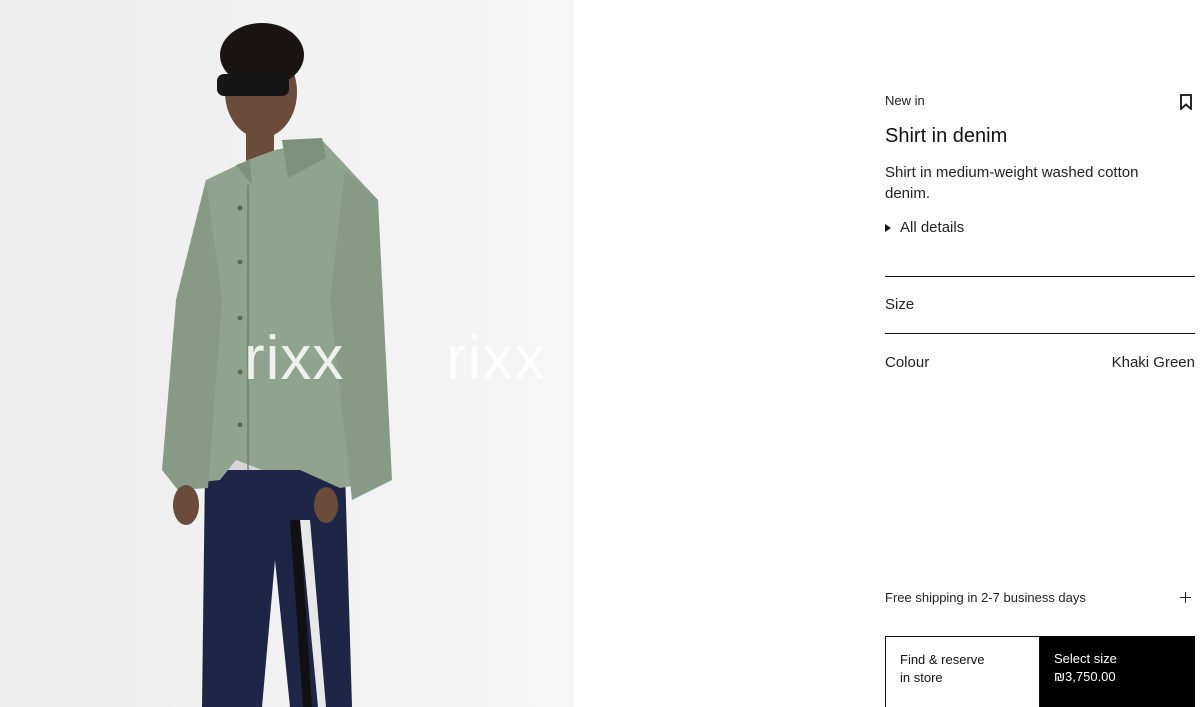 This screenshot has width=1204, height=707. Describe the element at coordinates (1153, 362) in the screenshot. I see `colour-value: Khaki Green` at that location.